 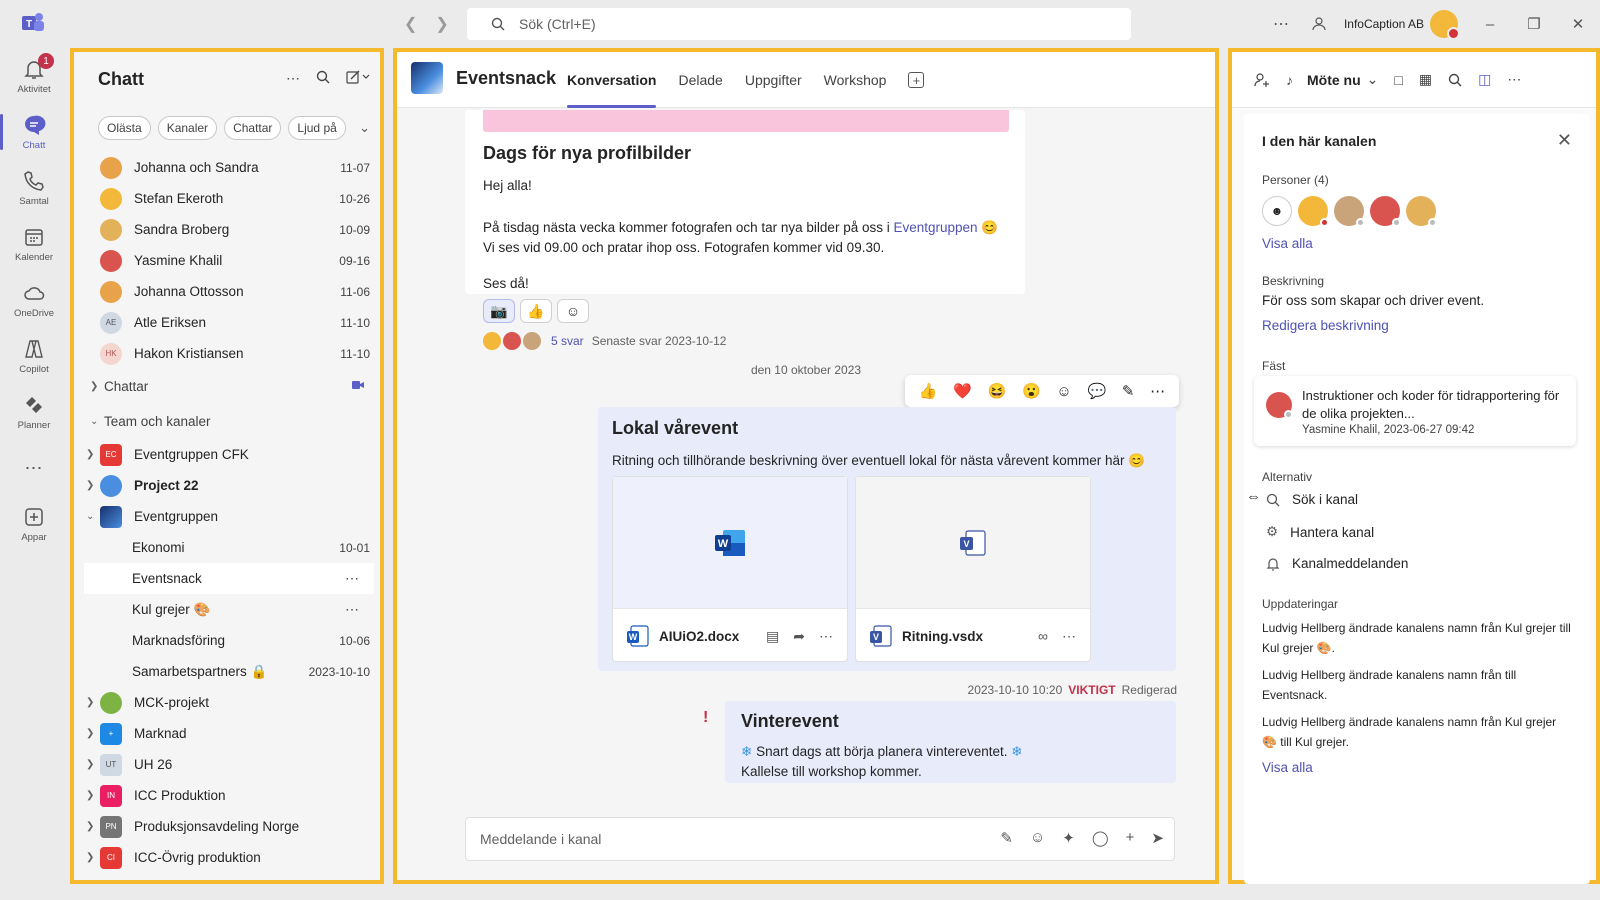 What do you see at coordinates (229, 826) in the screenshot?
I see `team-item: ❯ PN Produksjonsavdeling Norge` at bounding box center [229, 826].